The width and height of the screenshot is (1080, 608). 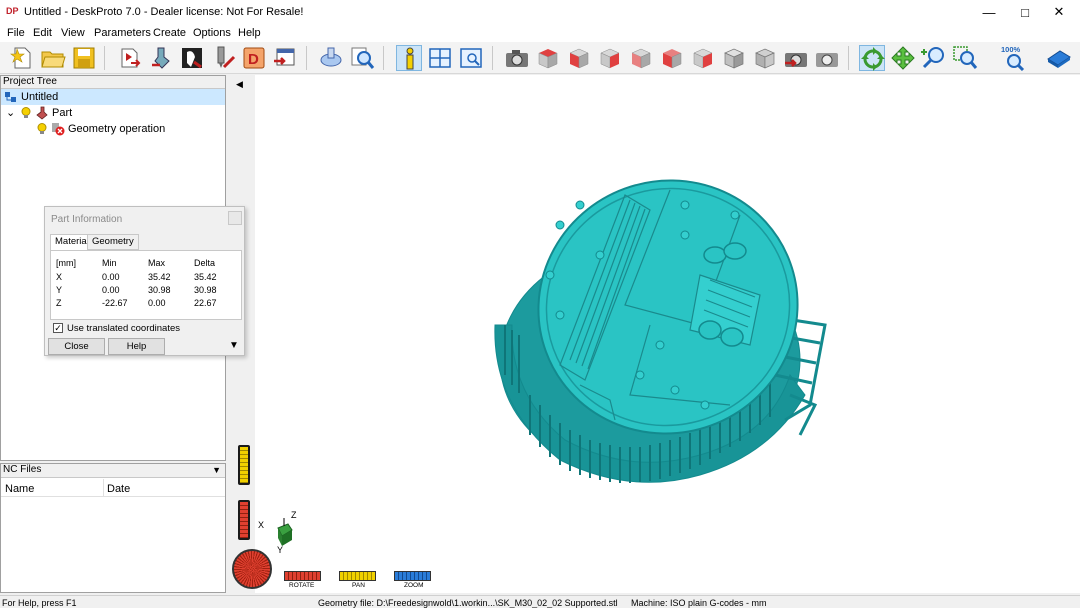 I want to click on menu-help: Help, so click(x=249, y=33).